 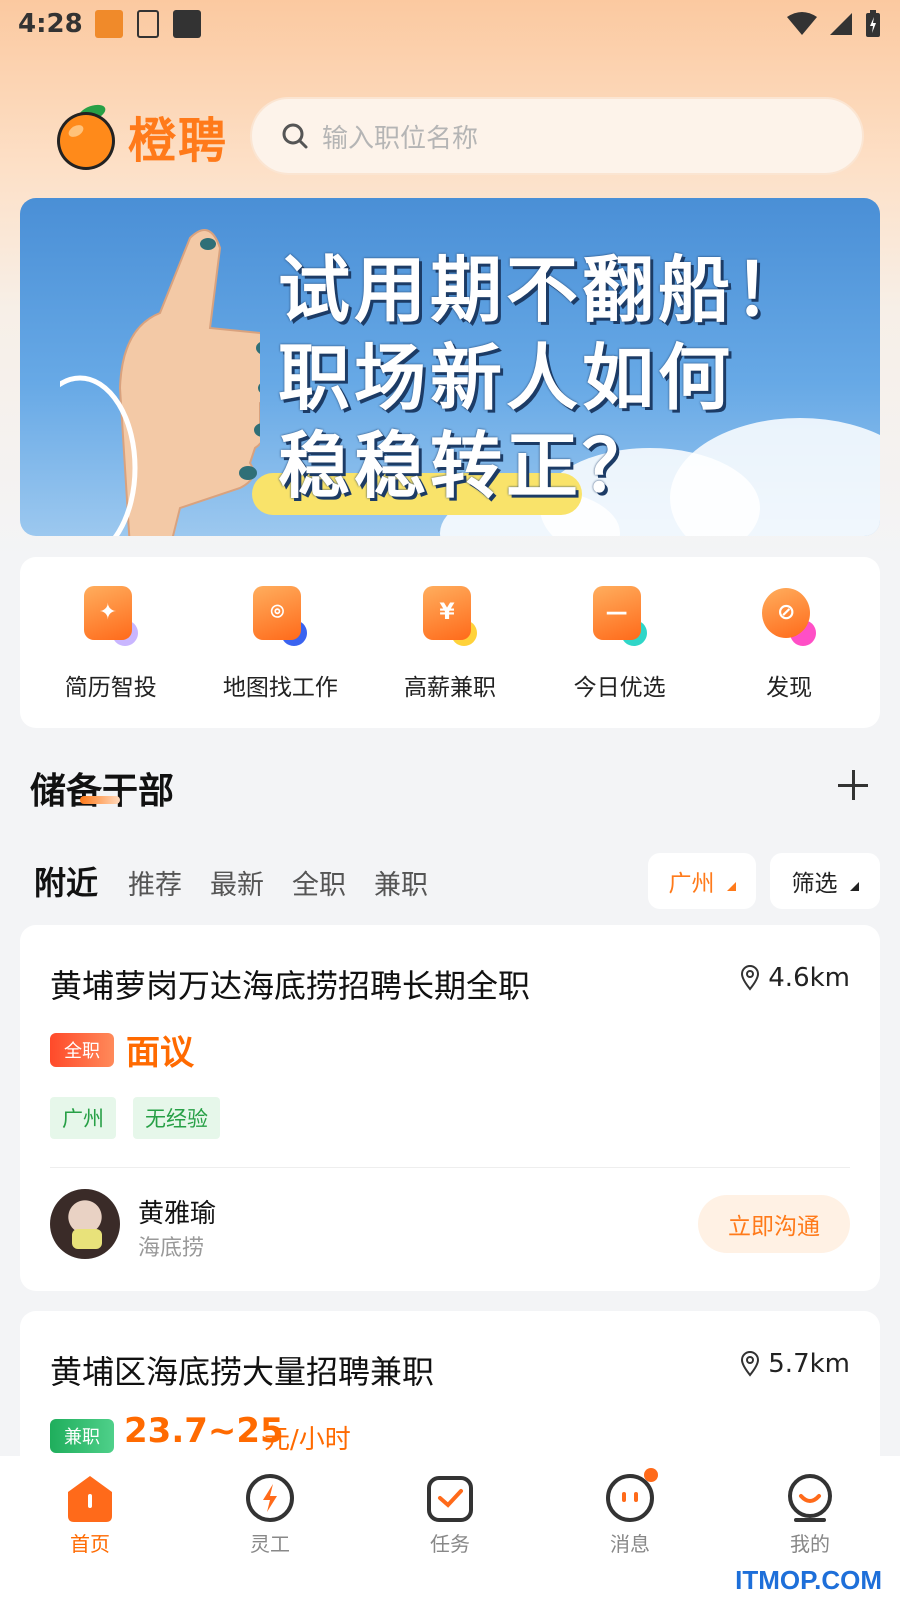 I want to click on tab-nearby: 附近, so click(x=66, y=881).